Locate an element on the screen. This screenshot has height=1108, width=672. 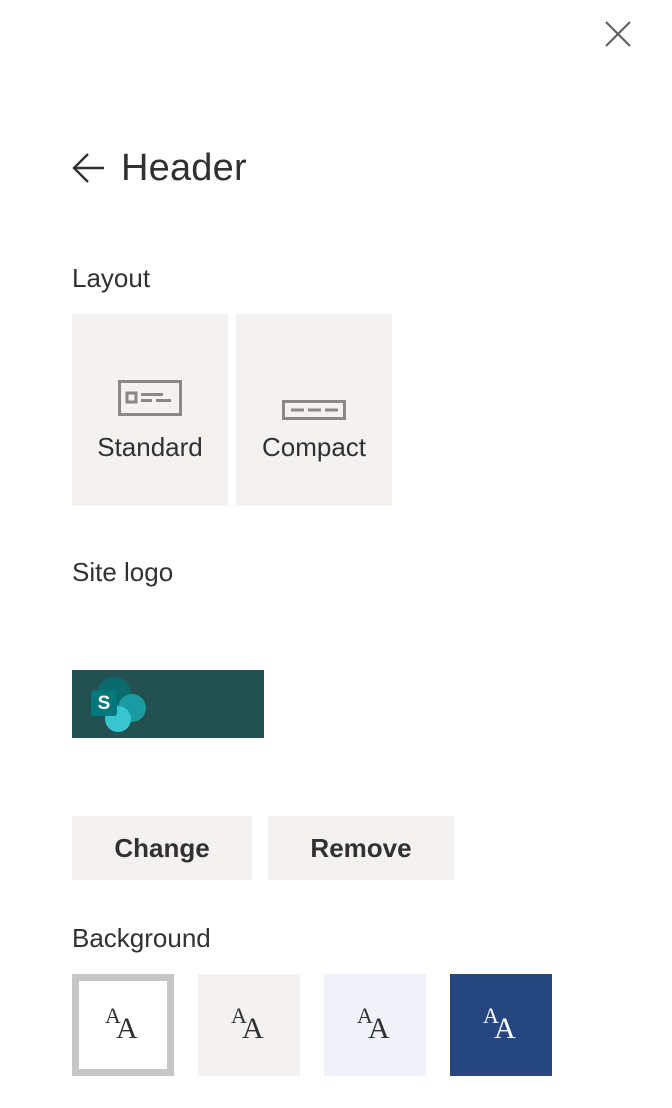
background-swatch-white: A A is located at coordinates (123, 1025).